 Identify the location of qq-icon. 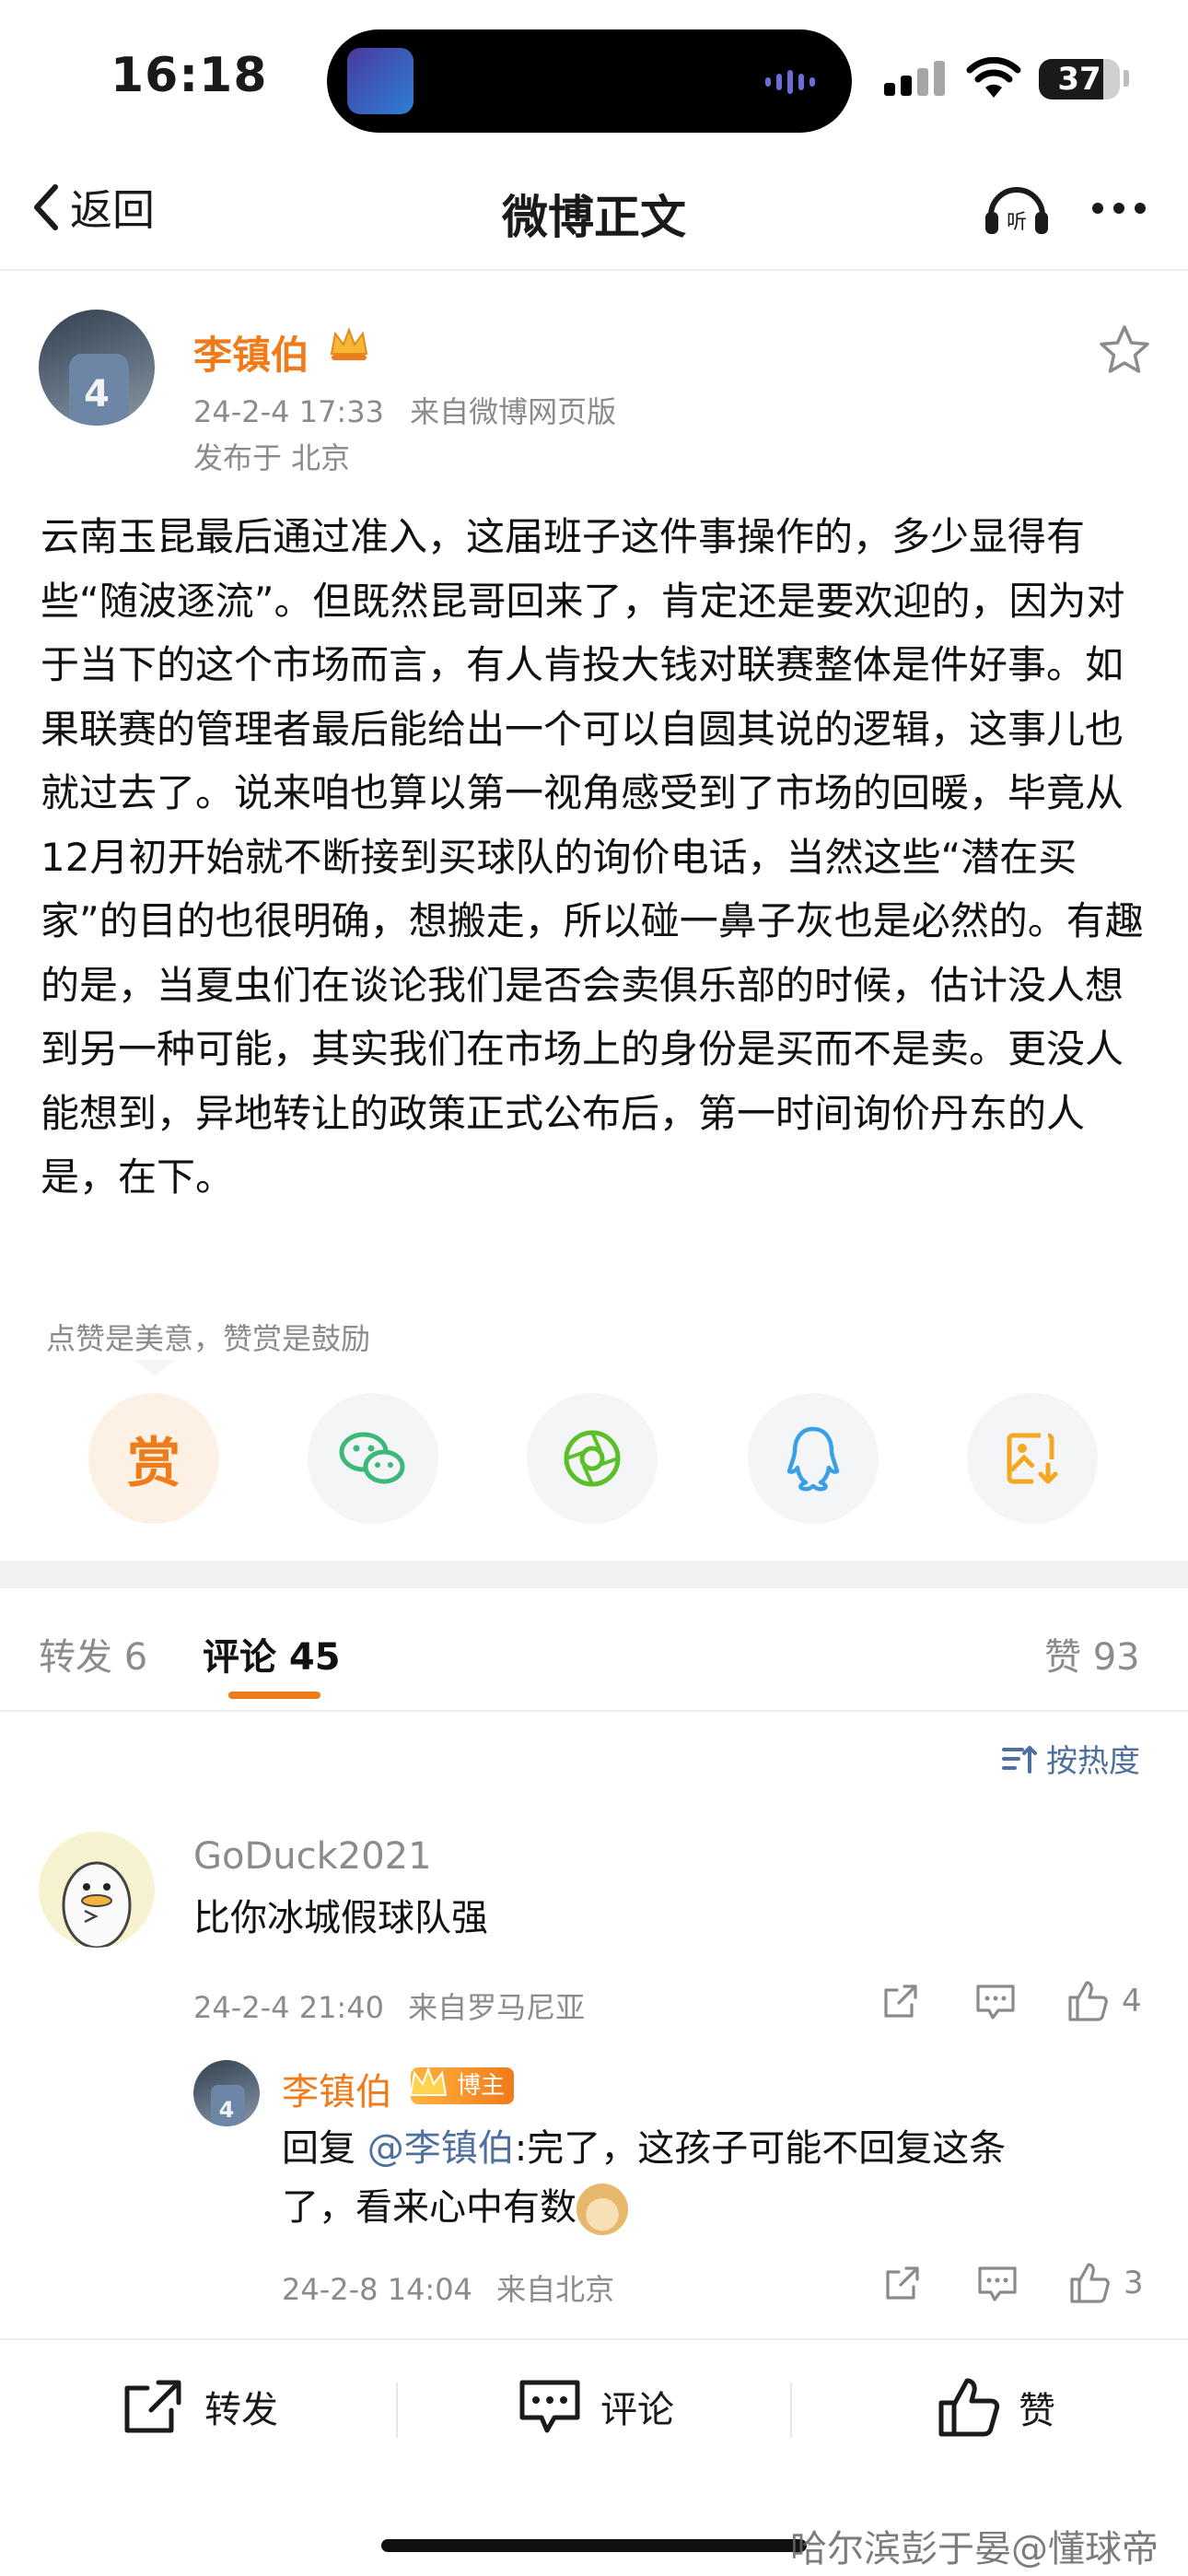
(813, 1459).